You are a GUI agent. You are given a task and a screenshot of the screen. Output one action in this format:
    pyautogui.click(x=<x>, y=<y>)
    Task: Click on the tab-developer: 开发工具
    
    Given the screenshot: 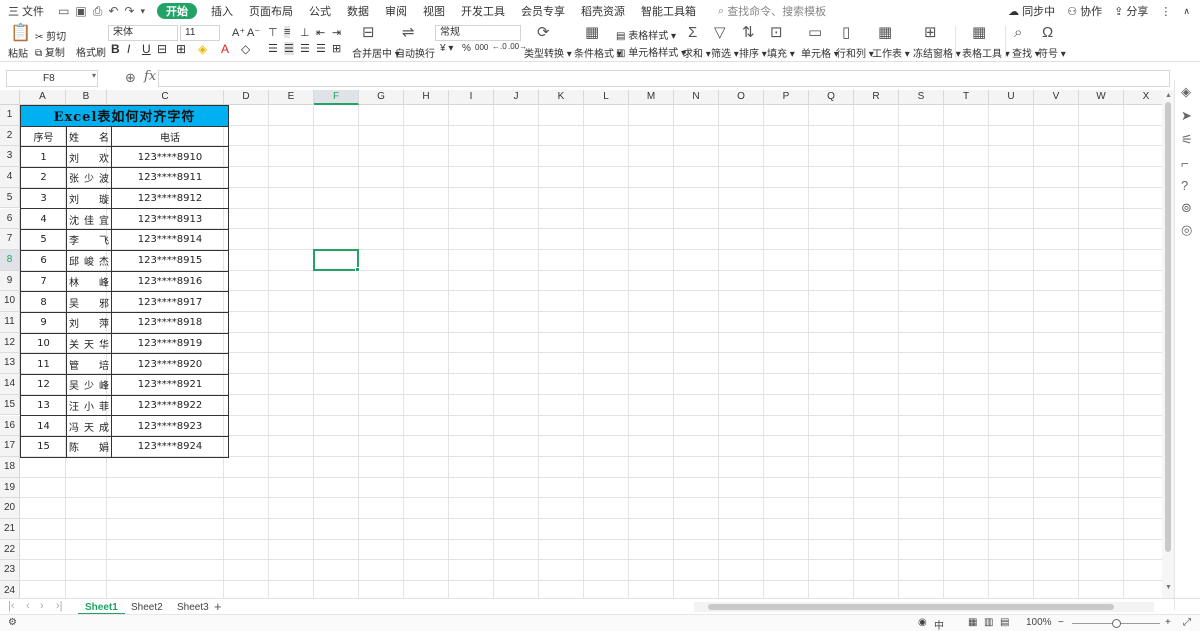 What is the action you would take?
    pyautogui.click(x=483, y=11)
    